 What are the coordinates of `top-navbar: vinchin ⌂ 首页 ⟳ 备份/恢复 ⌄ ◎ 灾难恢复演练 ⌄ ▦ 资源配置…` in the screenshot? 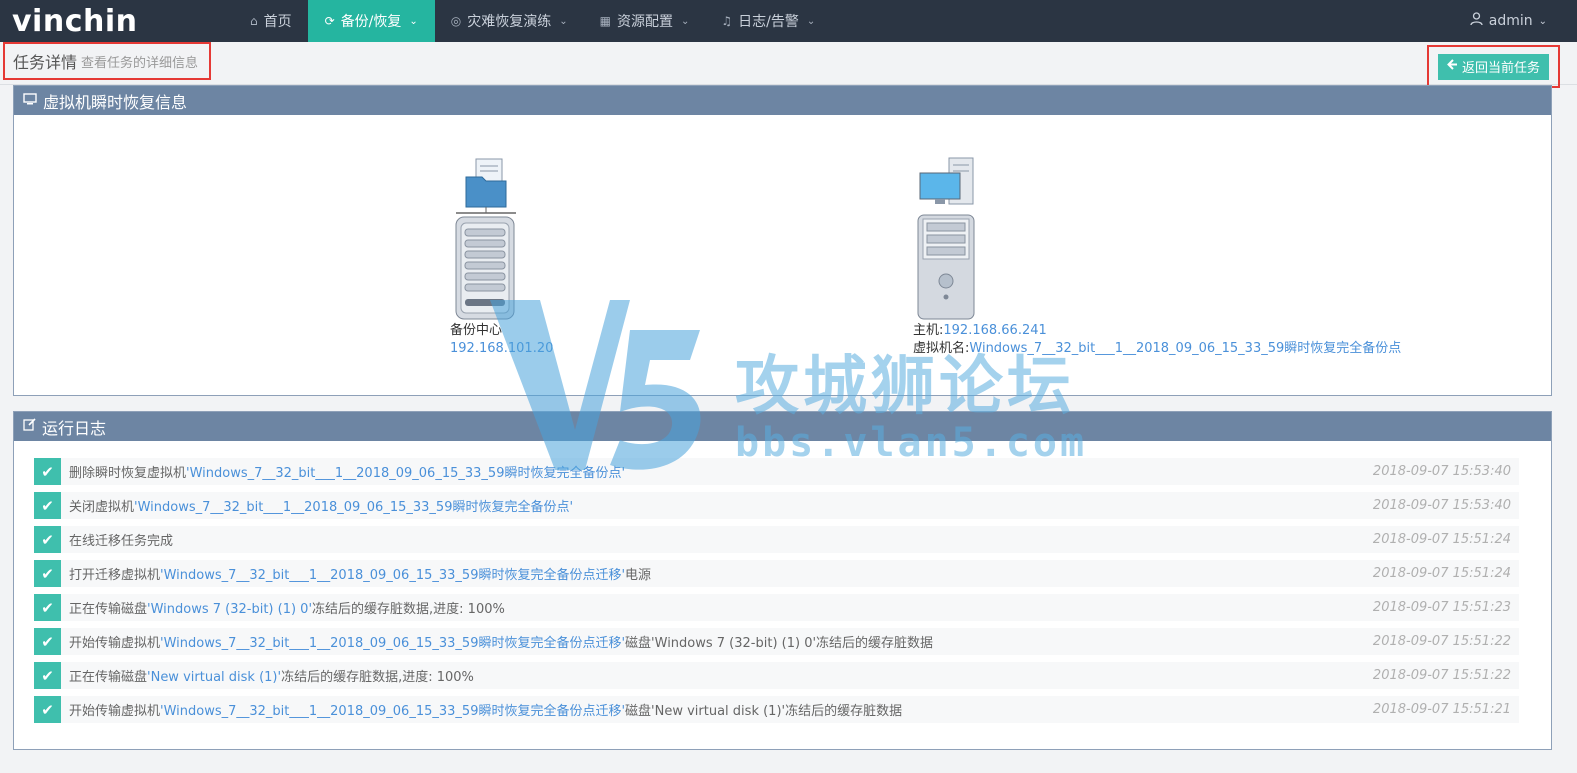 It's located at (788, 24).